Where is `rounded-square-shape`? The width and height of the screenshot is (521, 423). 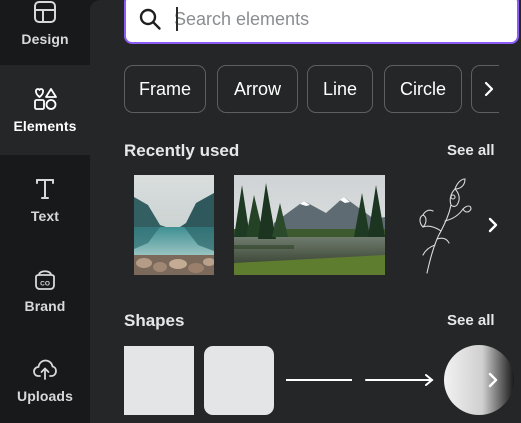 rounded-square-shape is located at coordinates (239, 380).